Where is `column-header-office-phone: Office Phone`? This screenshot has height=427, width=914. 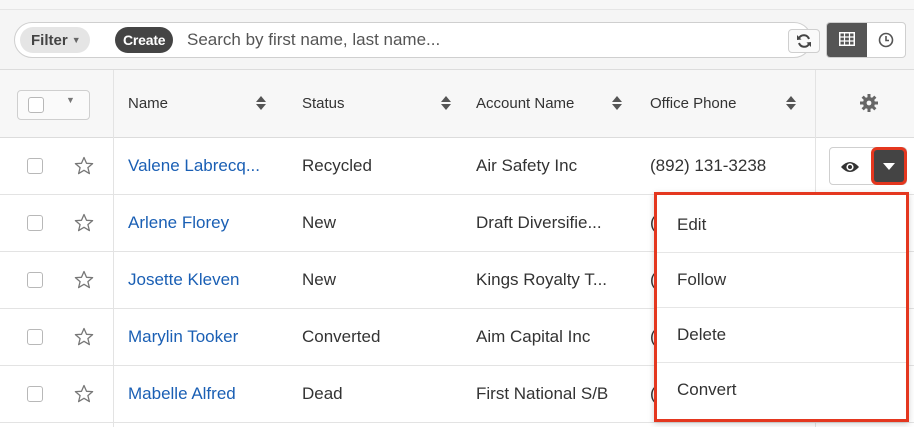
column-header-office-phone: Office Phone is located at coordinates (693, 103).